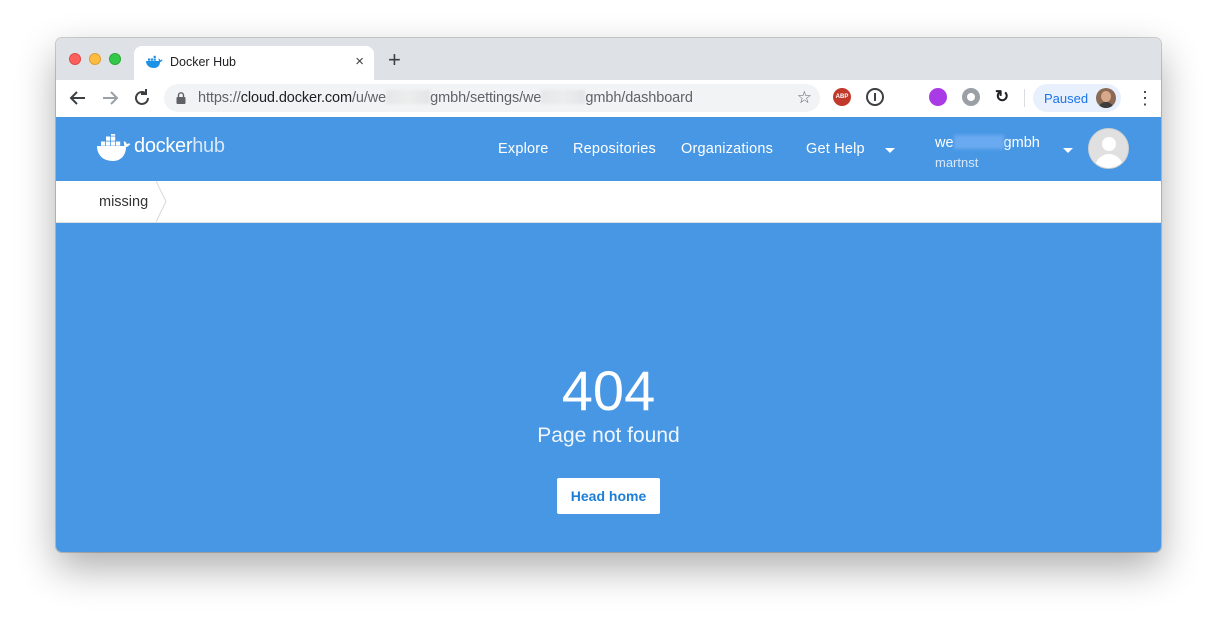  I want to click on logo-docker-text: docker, so click(163, 146).